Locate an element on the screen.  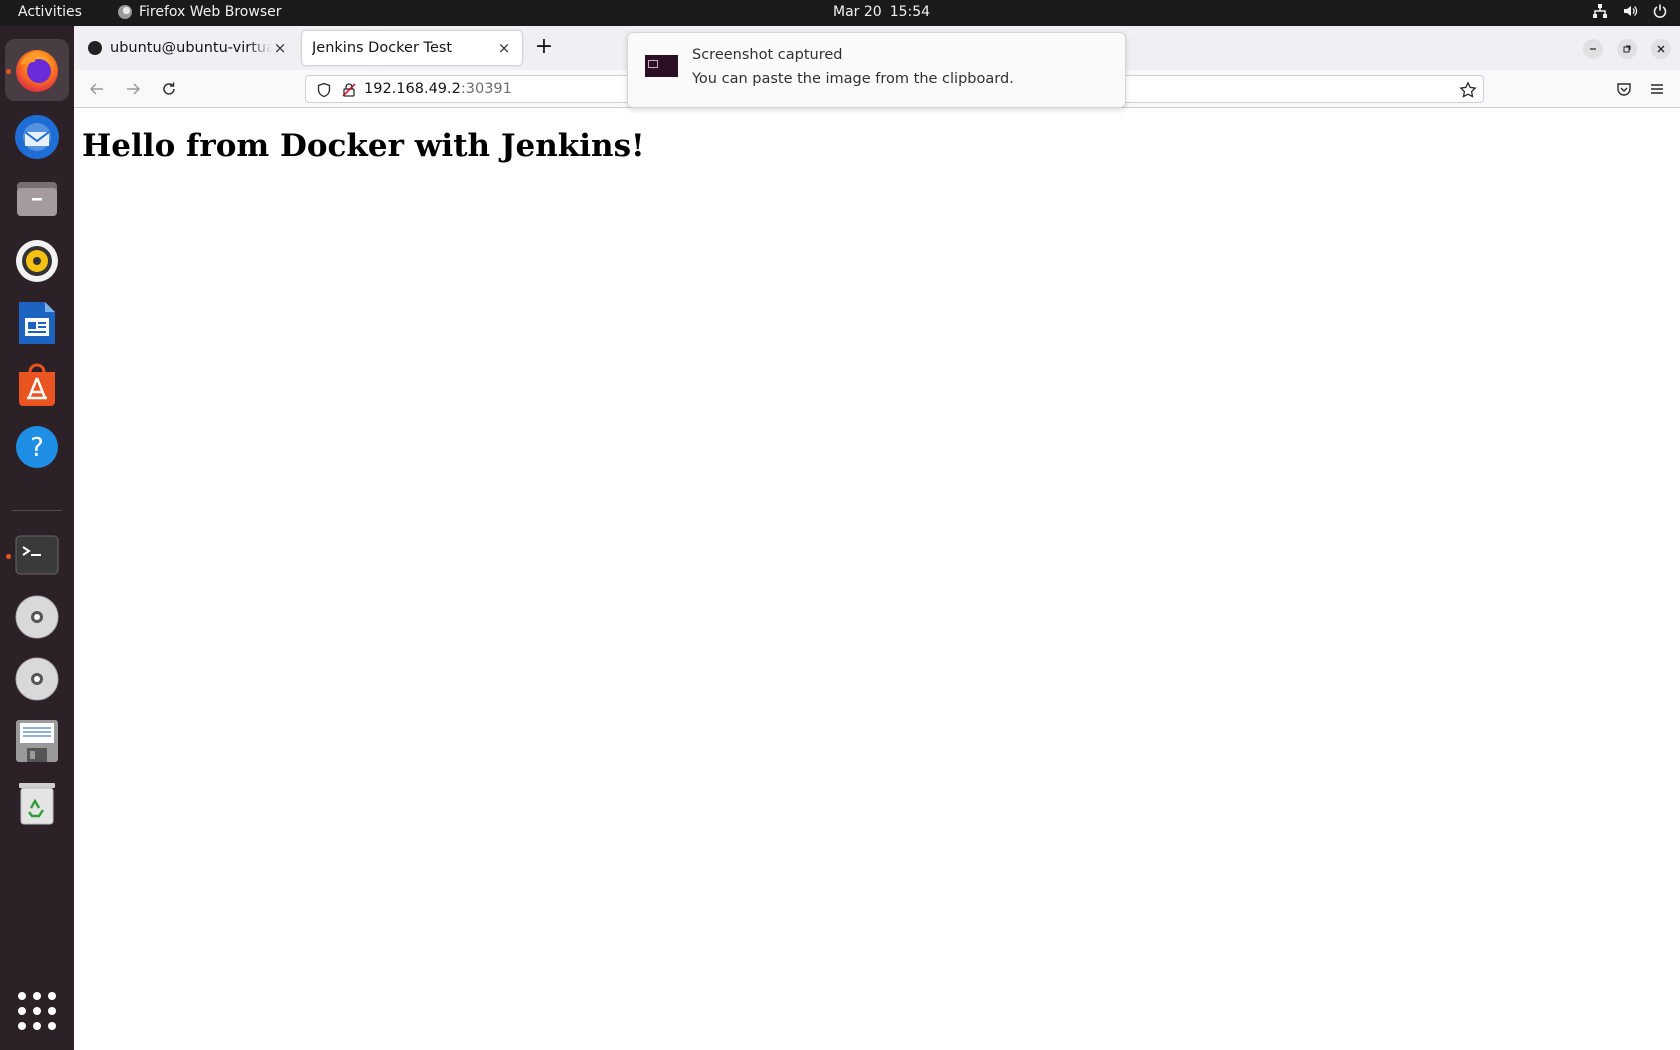
reload-icon is located at coordinates (169, 88).